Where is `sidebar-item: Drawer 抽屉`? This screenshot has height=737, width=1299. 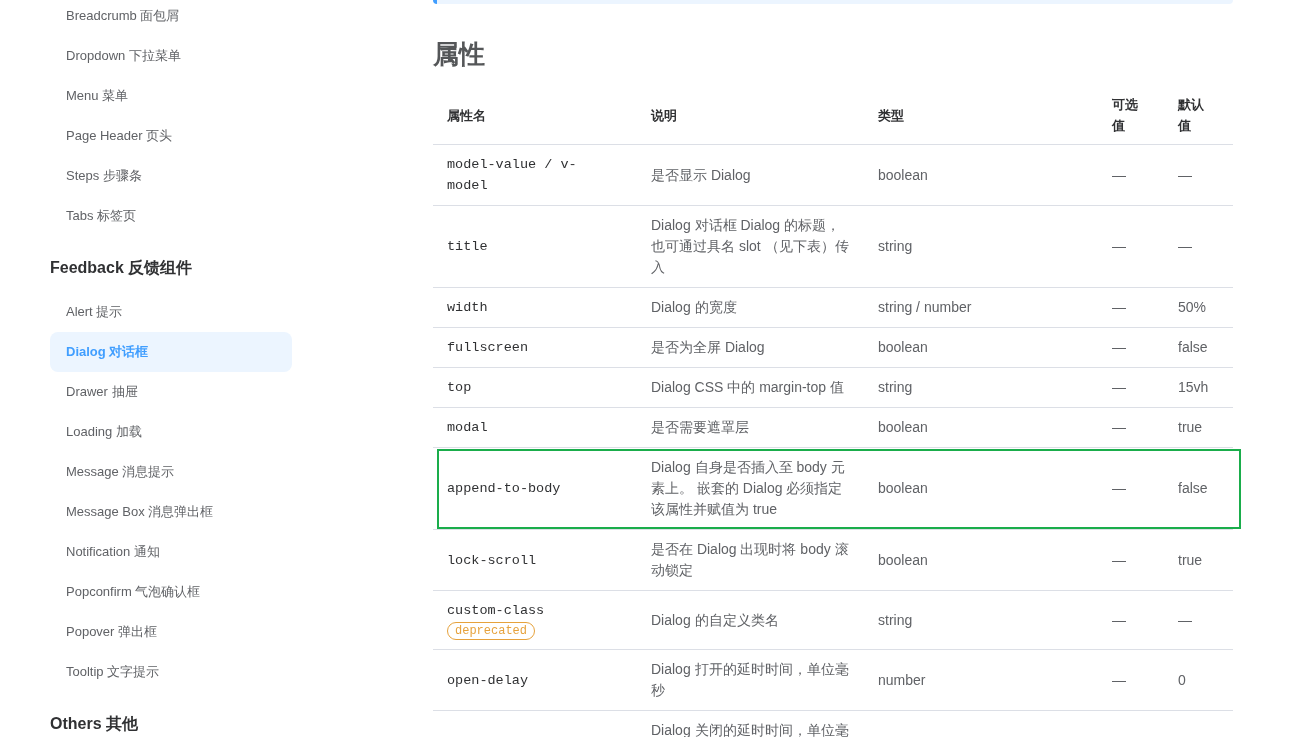 sidebar-item: Drawer 抽屉 is located at coordinates (171, 392).